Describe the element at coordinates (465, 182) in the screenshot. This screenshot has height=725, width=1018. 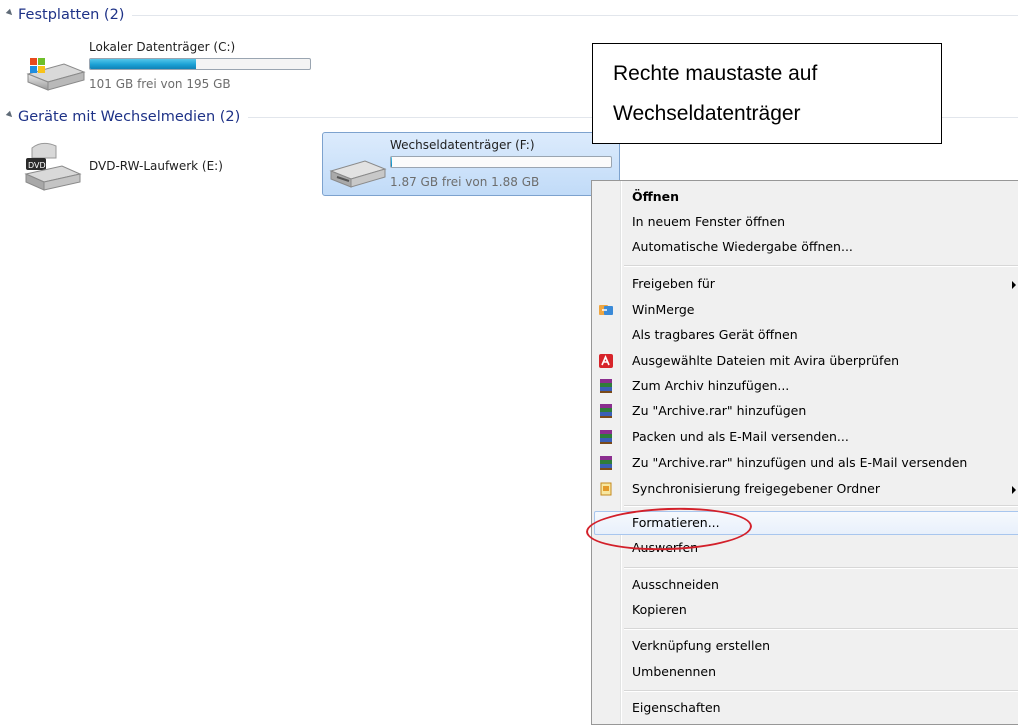
I see `drive-free-space: 1.87 GB frei von 1.88 GB` at that location.